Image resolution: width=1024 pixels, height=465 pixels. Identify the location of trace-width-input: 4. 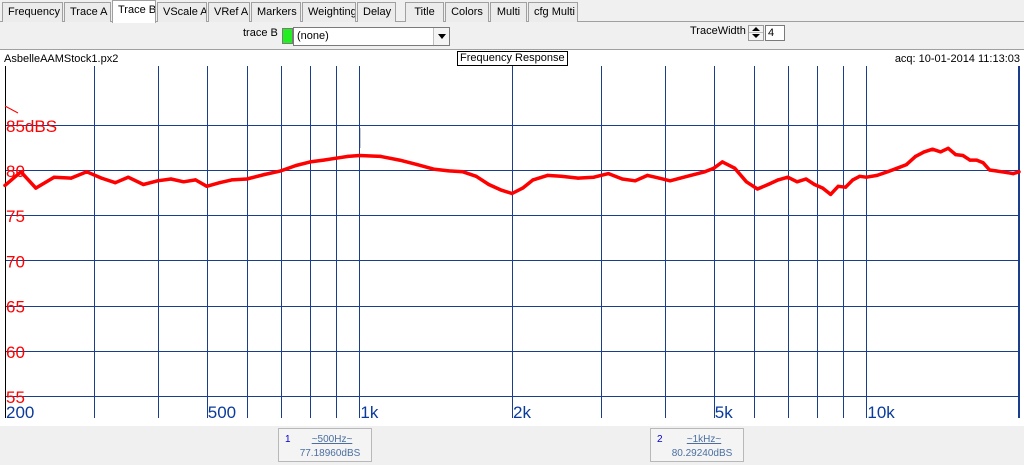
(775, 33).